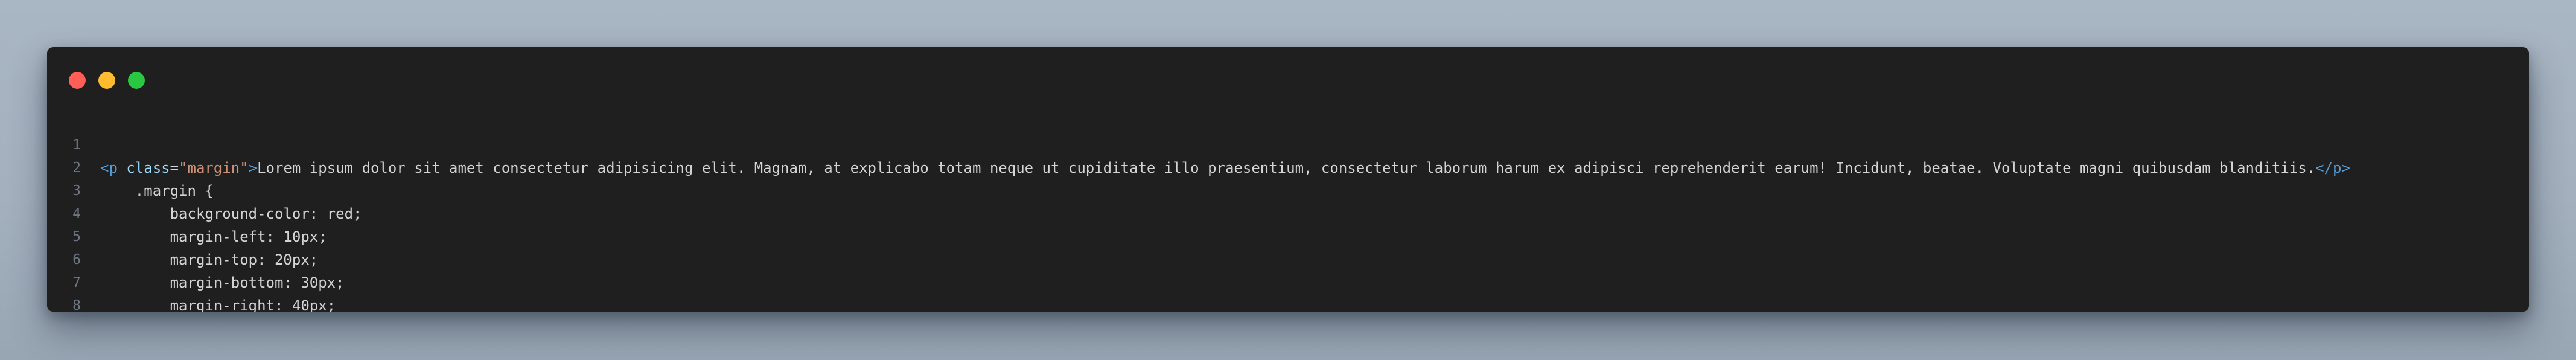  What do you see at coordinates (1288, 291) in the screenshot?
I see `code-line: 8 }` at bounding box center [1288, 291].